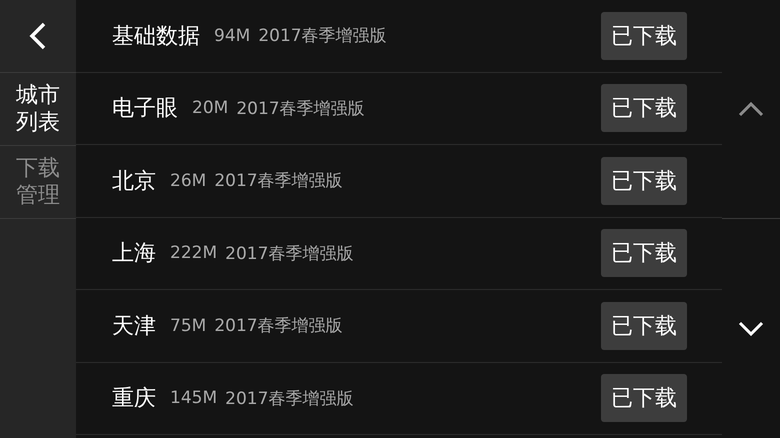 This screenshot has width=780, height=438. What do you see at coordinates (38, 109) in the screenshot?
I see `sidebar-tab: 城市列表` at bounding box center [38, 109].